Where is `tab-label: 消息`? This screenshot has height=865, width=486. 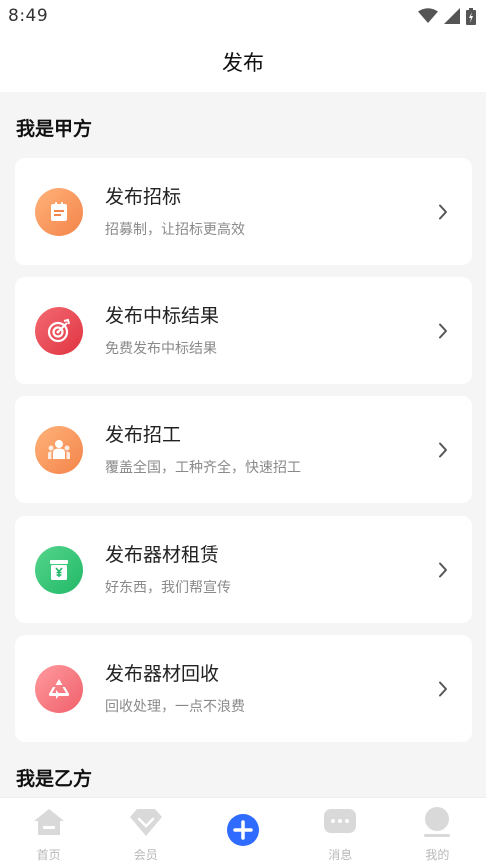
tab-label: 消息 is located at coordinates (340, 855).